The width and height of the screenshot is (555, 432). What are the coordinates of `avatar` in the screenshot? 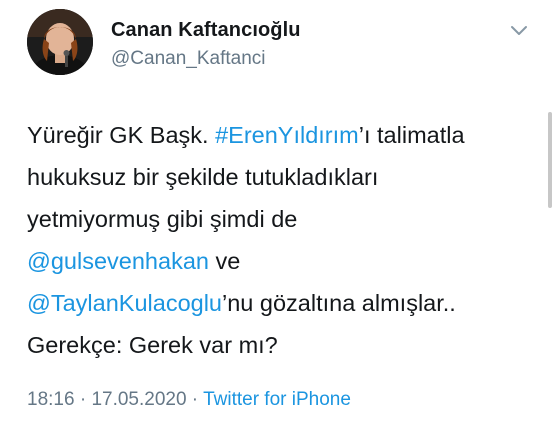 It's located at (60, 42).